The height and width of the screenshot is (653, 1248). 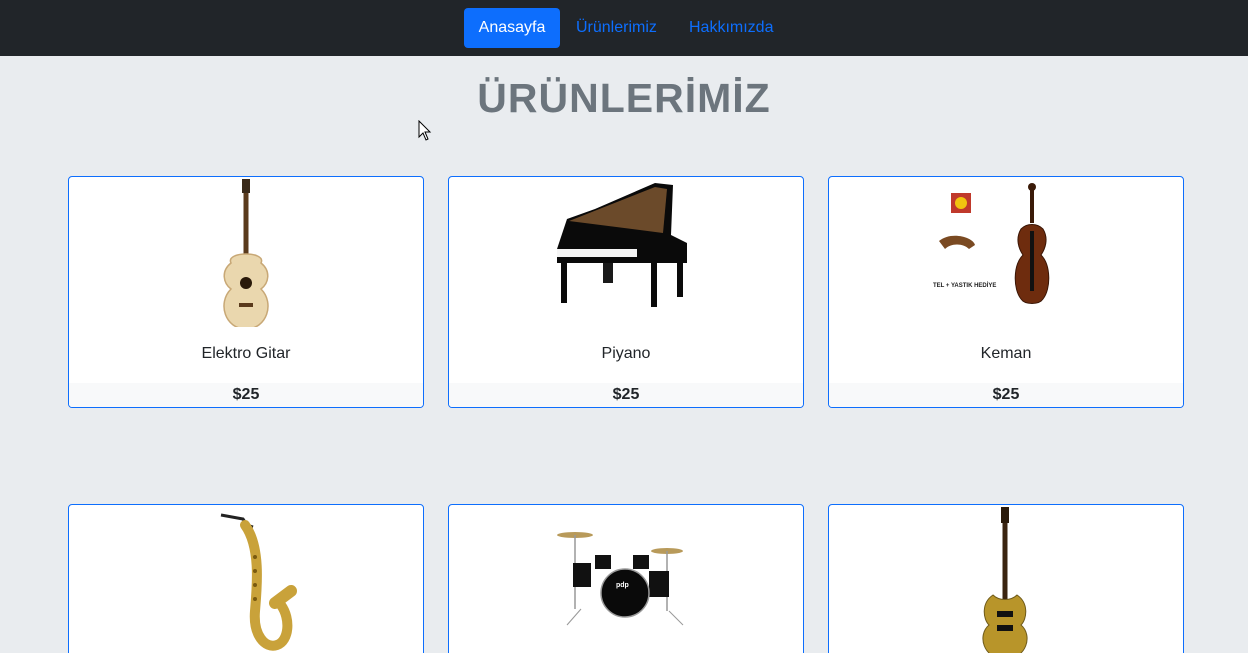 What do you see at coordinates (425, 130) in the screenshot?
I see `mouse-cursor-icon` at bounding box center [425, 130].